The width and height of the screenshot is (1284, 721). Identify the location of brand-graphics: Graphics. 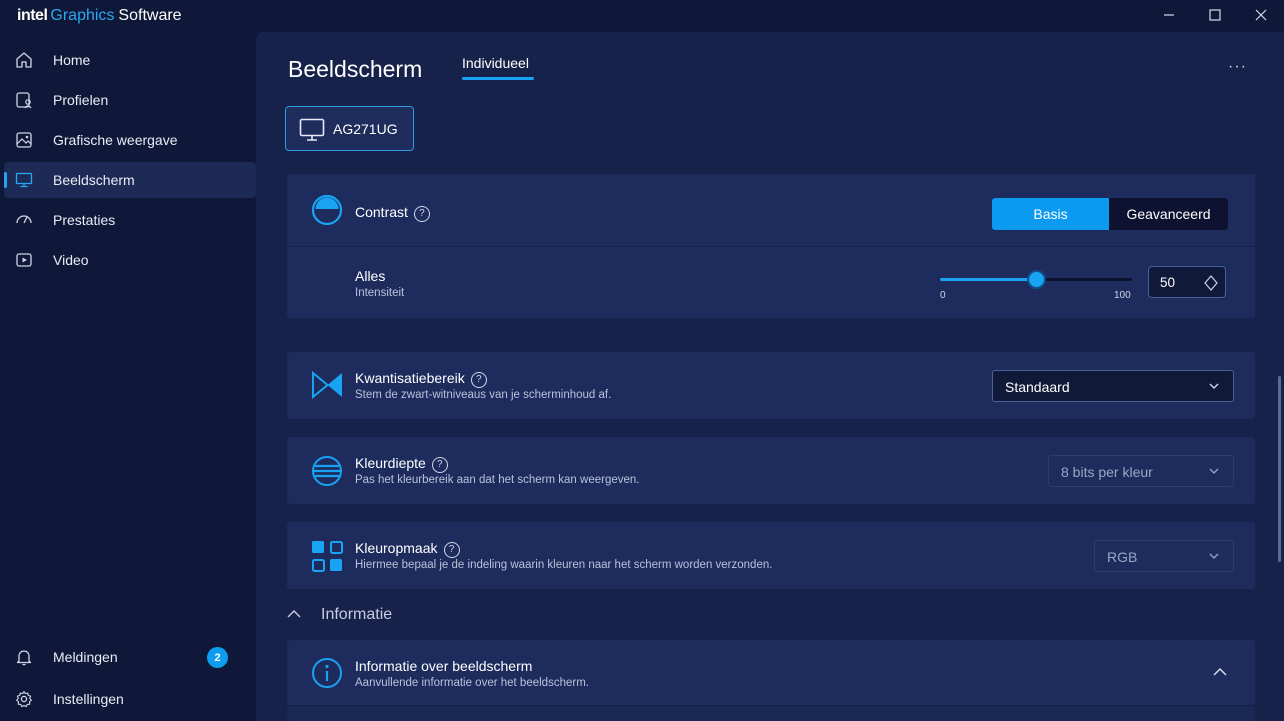
(82, 15).